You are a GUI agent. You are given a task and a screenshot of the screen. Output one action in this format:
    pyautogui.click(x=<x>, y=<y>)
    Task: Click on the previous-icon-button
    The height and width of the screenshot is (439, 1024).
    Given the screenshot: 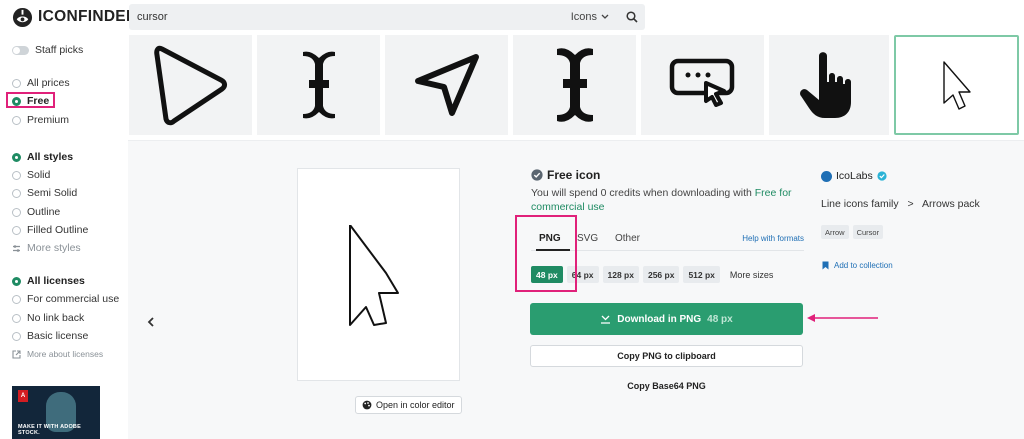 What is the action you would take?
    pyautogui.click(x=151, y=323)
    